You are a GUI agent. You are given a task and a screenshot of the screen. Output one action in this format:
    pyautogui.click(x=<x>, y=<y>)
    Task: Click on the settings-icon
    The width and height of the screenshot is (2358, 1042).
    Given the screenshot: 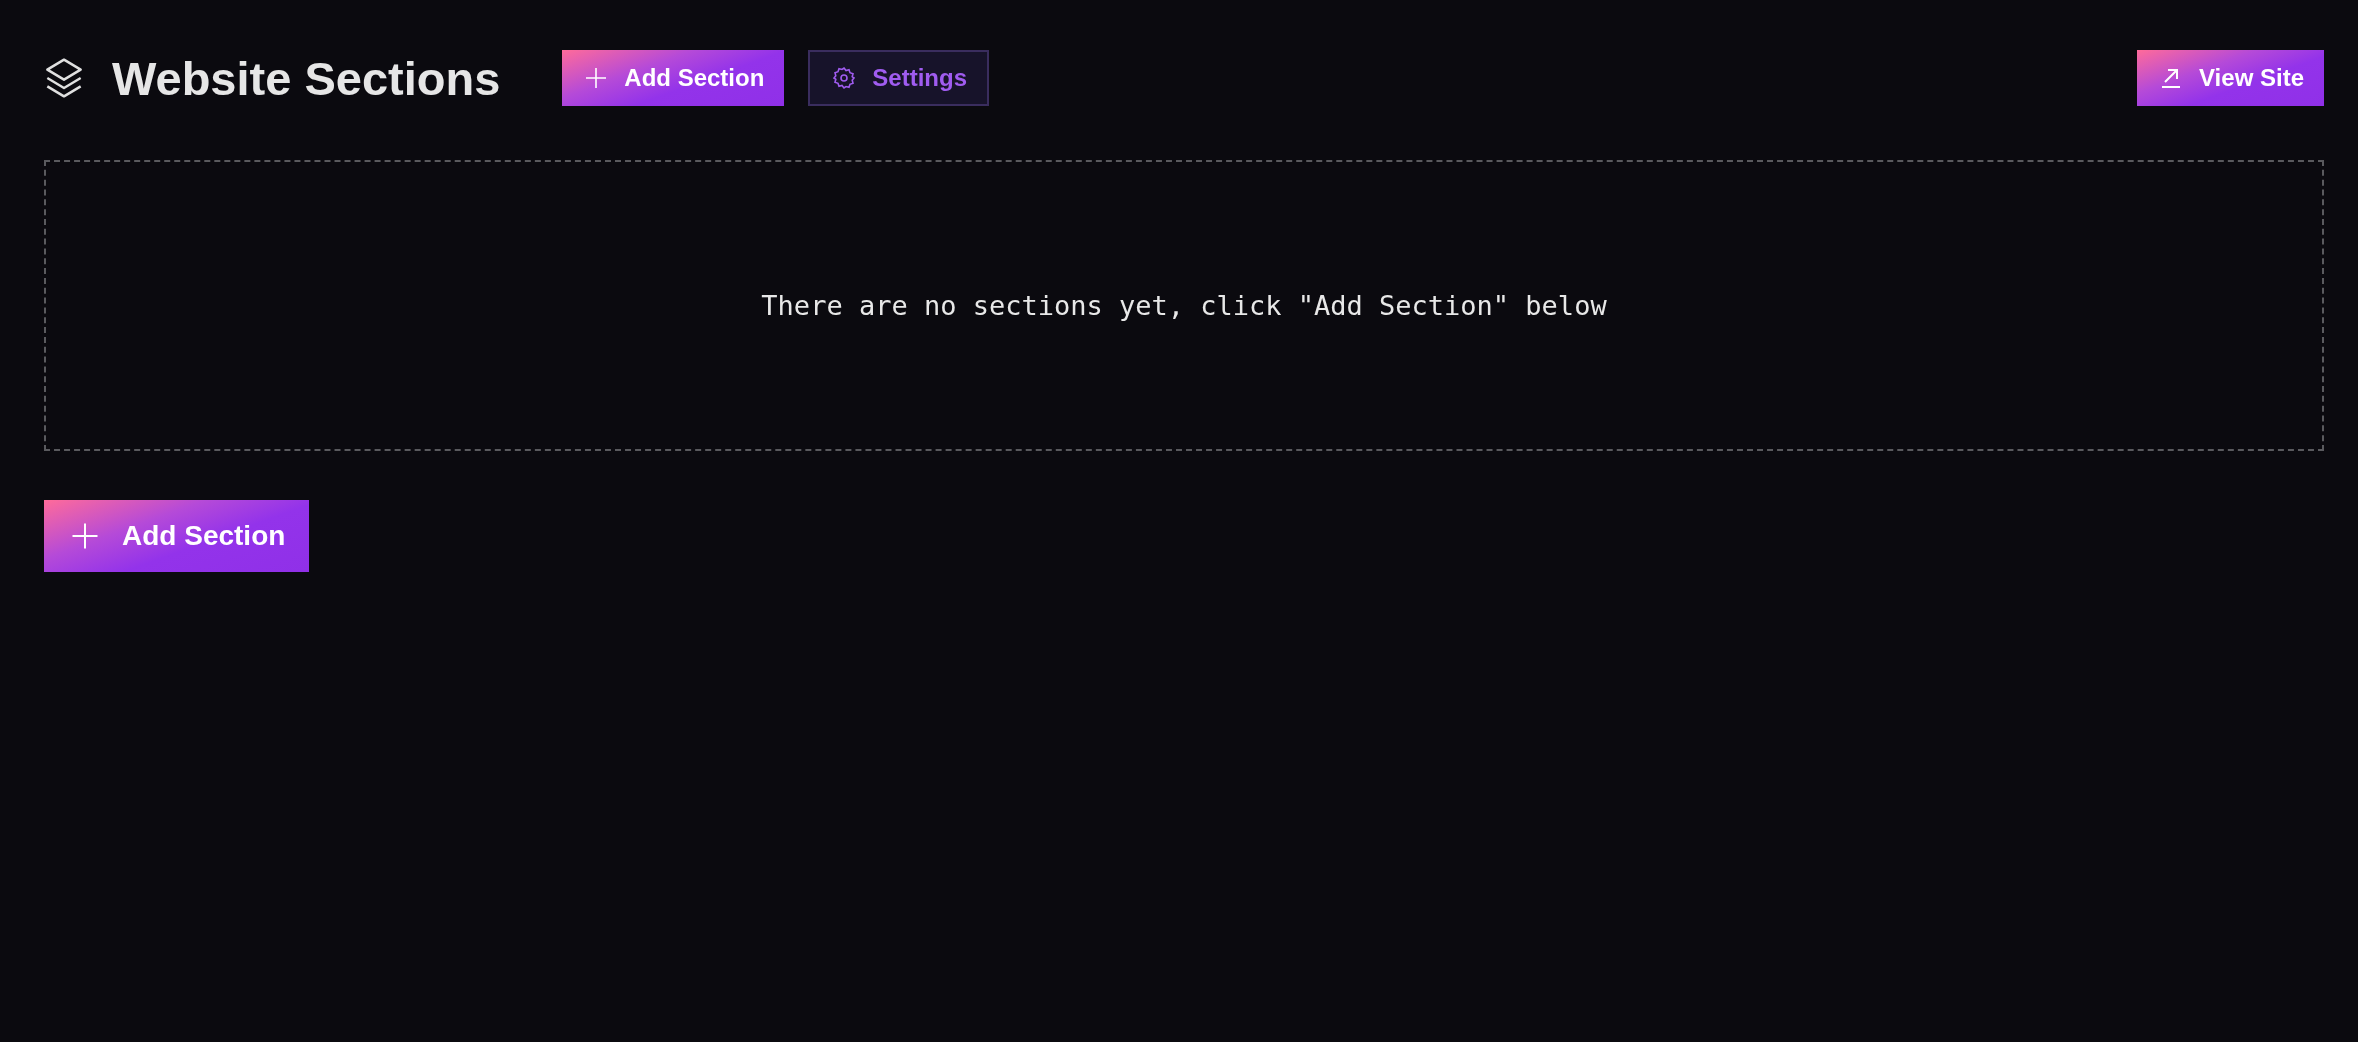 What is the action you would take?
    pyautogui.click(x=844, y=78)
    